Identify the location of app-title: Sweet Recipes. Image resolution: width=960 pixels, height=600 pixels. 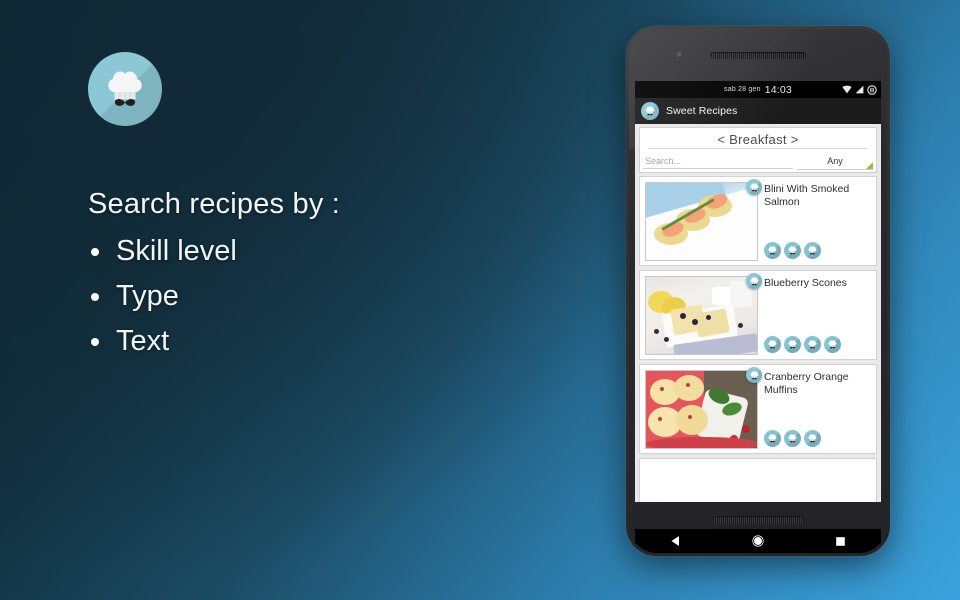
(702, 111).